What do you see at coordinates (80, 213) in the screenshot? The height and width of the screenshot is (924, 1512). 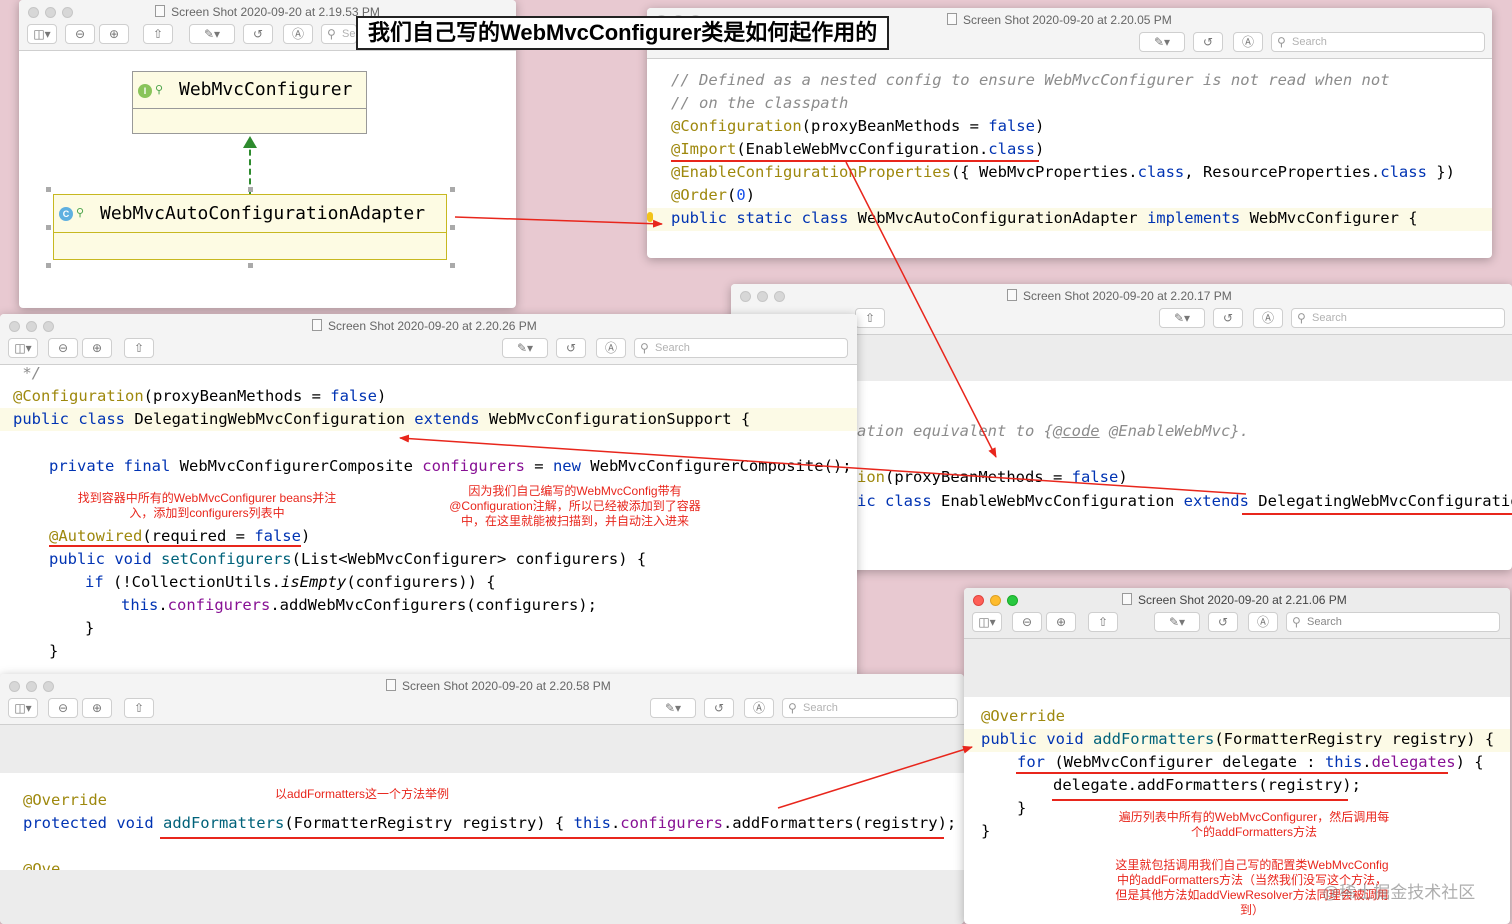 I see `unlock-icon: ⚲` at bounding box center [80, 213].